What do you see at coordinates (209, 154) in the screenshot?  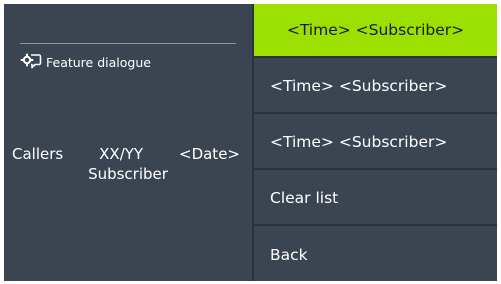 I see `status-date: <Date>` at bounding box center [209, 154].